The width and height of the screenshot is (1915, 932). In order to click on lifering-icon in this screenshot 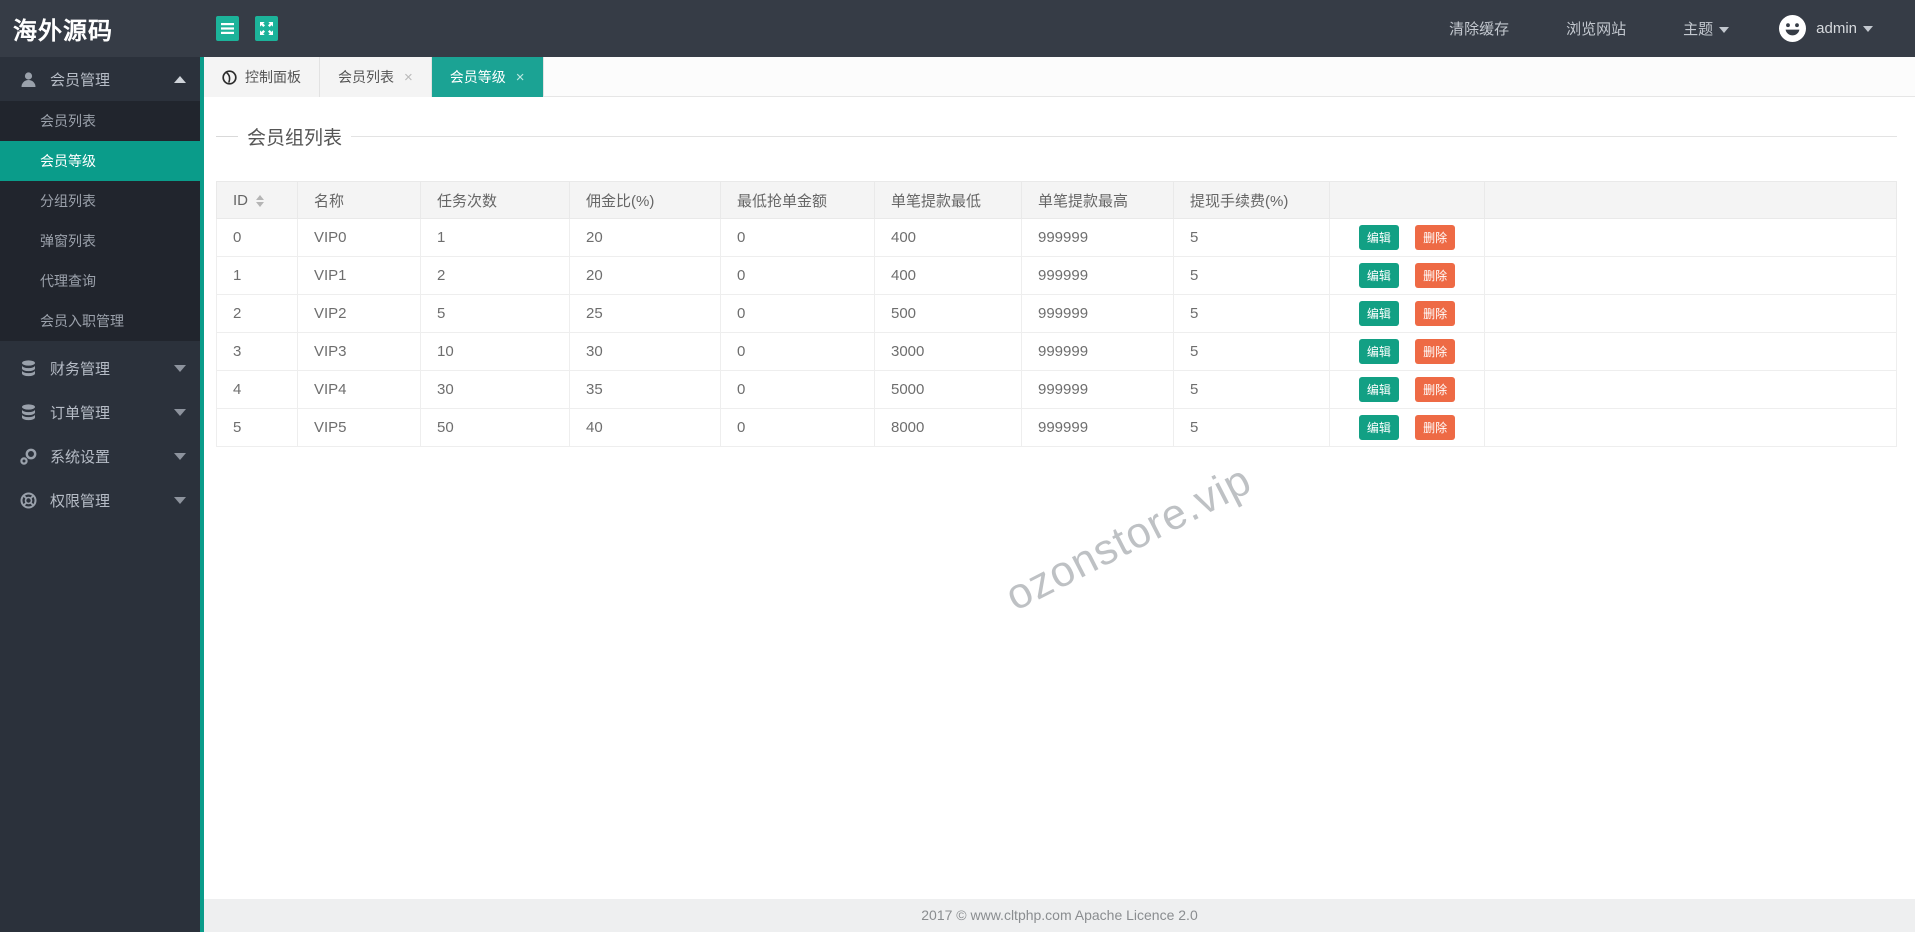, I will do `click(28, 500)`.